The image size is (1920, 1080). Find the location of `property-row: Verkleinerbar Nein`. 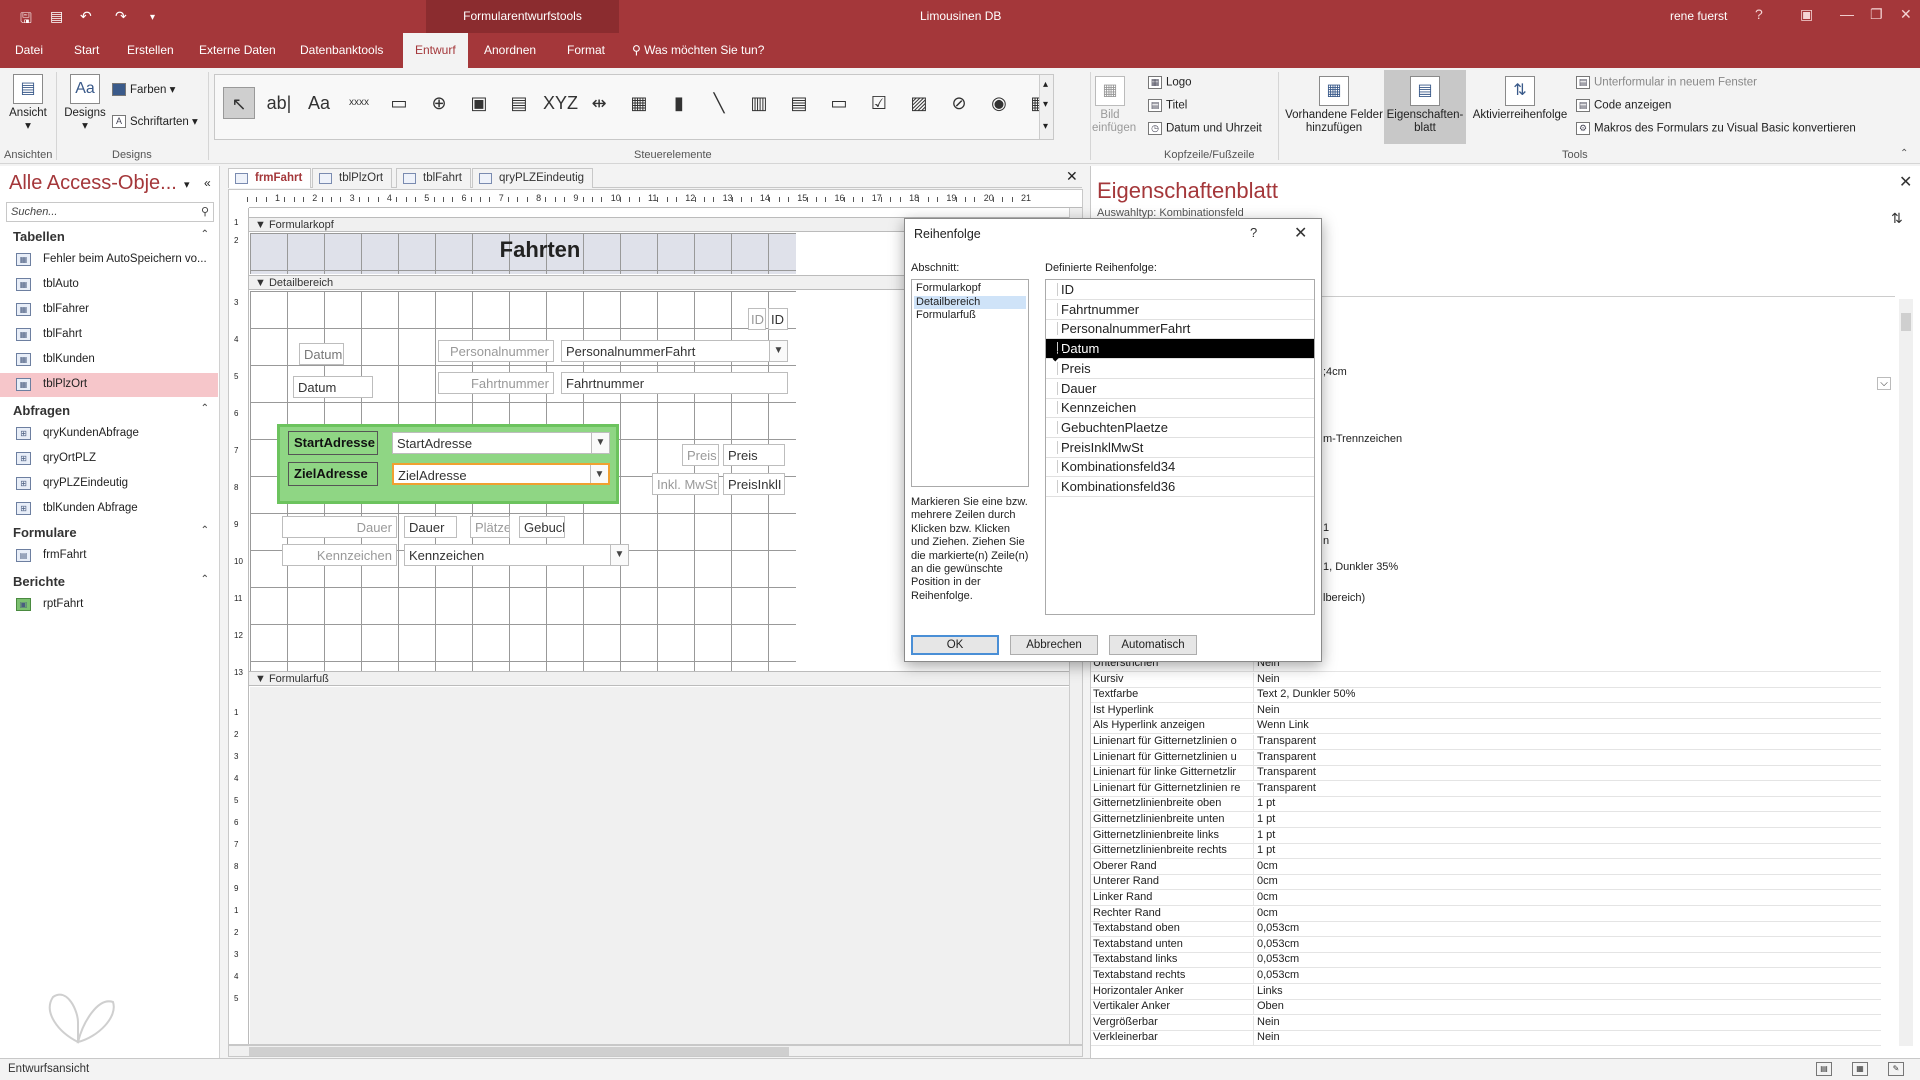

property-row: Verkleinerbar Nein is located at coordinates (1486, 1038).